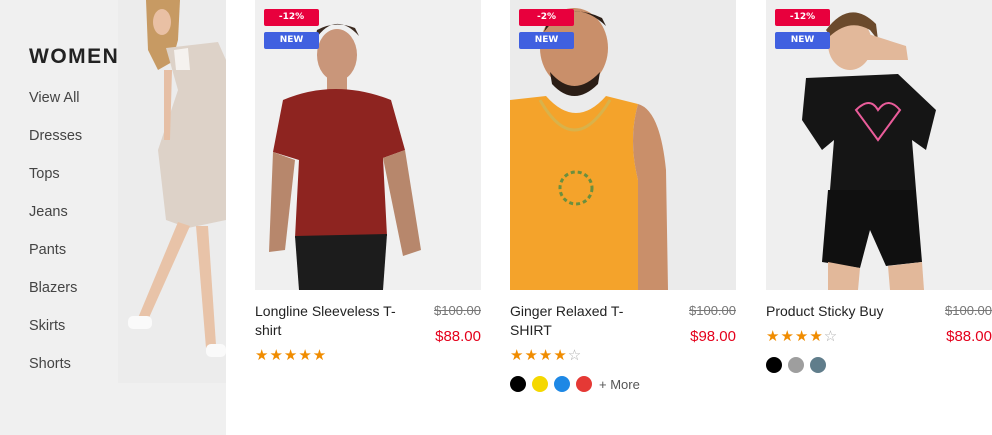 This screenshot has height=435, width=992. I want to click on category-item-jeans: Jeans, so click(55, 223).